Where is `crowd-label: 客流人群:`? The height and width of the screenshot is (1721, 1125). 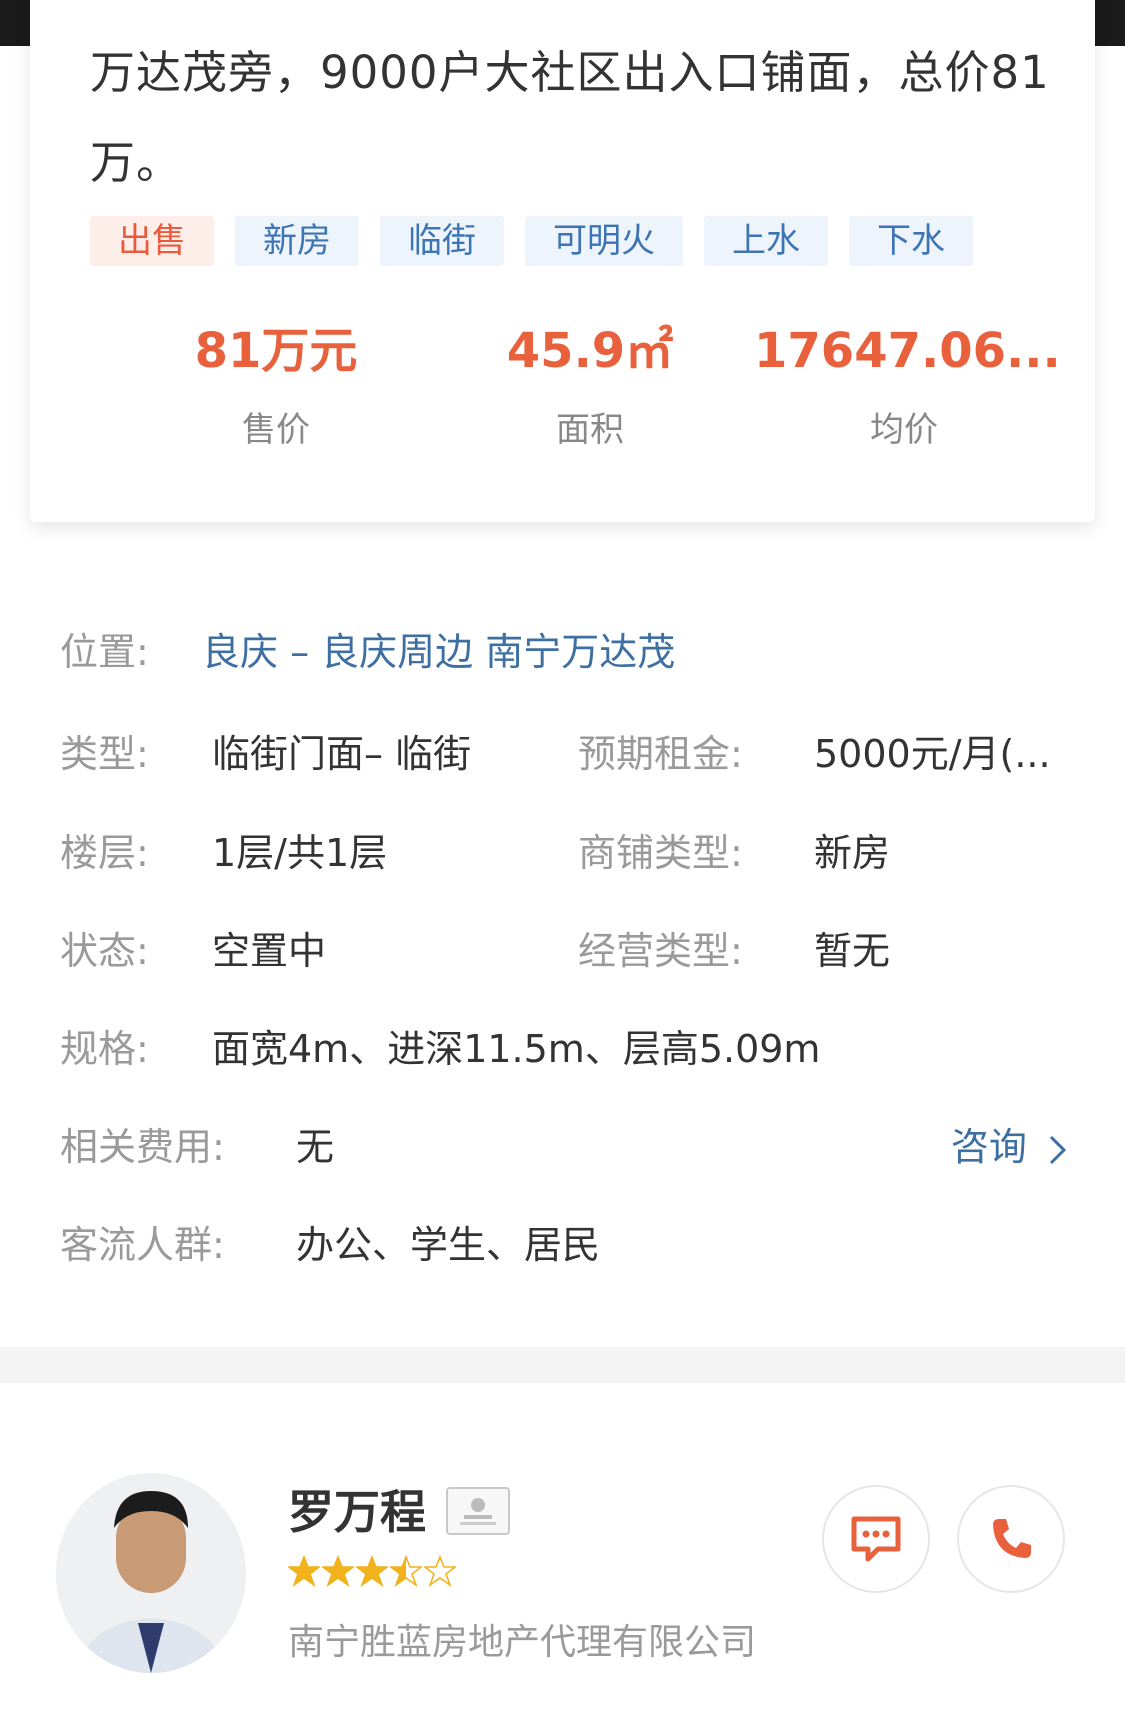
crowd-label: 客流人群: is located at coordinates (142, 1245).